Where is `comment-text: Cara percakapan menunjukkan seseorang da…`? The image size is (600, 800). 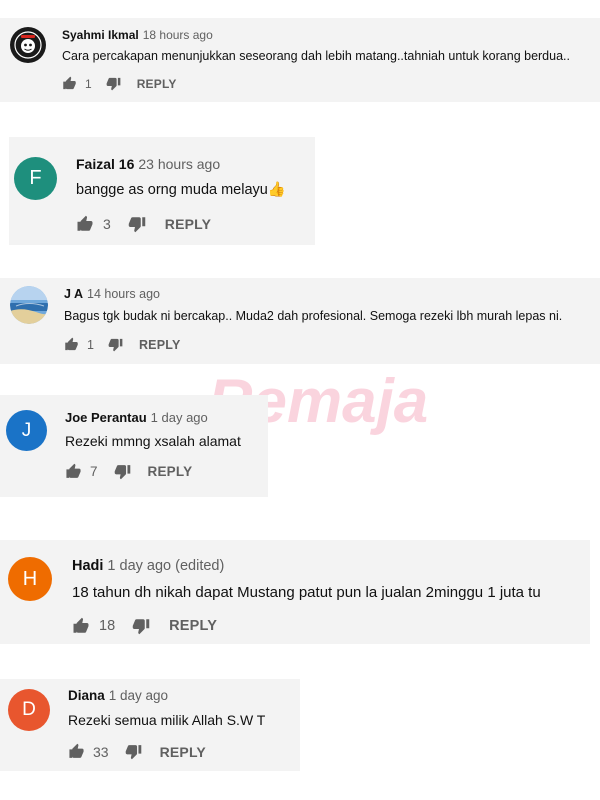
comment-text: Cara percakapan menunjukkan seseorang da… is located at coordinates (316, 56).